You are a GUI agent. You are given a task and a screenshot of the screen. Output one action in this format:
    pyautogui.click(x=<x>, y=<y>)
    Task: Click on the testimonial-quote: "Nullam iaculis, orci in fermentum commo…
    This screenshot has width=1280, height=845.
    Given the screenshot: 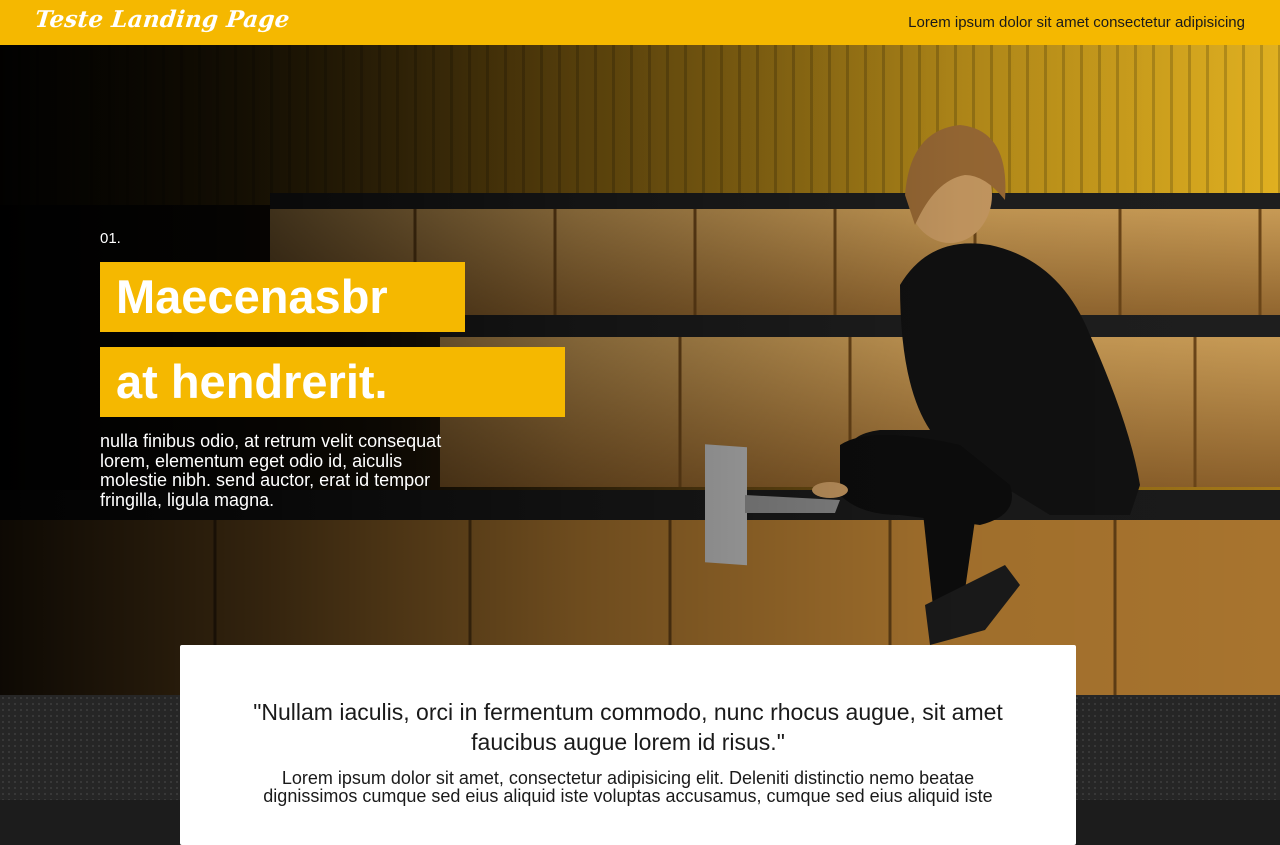 What is the action you would take?
    pyautogui.click(x=628, y=727)
    